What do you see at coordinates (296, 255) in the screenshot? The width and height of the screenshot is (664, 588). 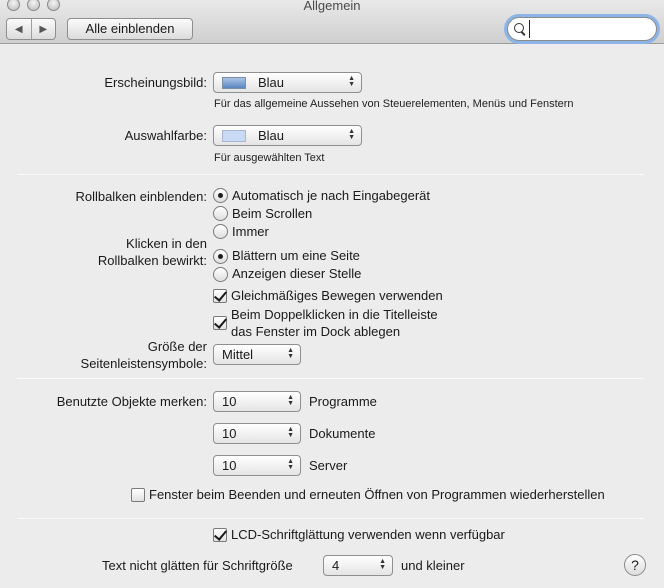 I see `radio-jump-next-page-label: Blättern um eine Seite` at bounding box center [296, 255].